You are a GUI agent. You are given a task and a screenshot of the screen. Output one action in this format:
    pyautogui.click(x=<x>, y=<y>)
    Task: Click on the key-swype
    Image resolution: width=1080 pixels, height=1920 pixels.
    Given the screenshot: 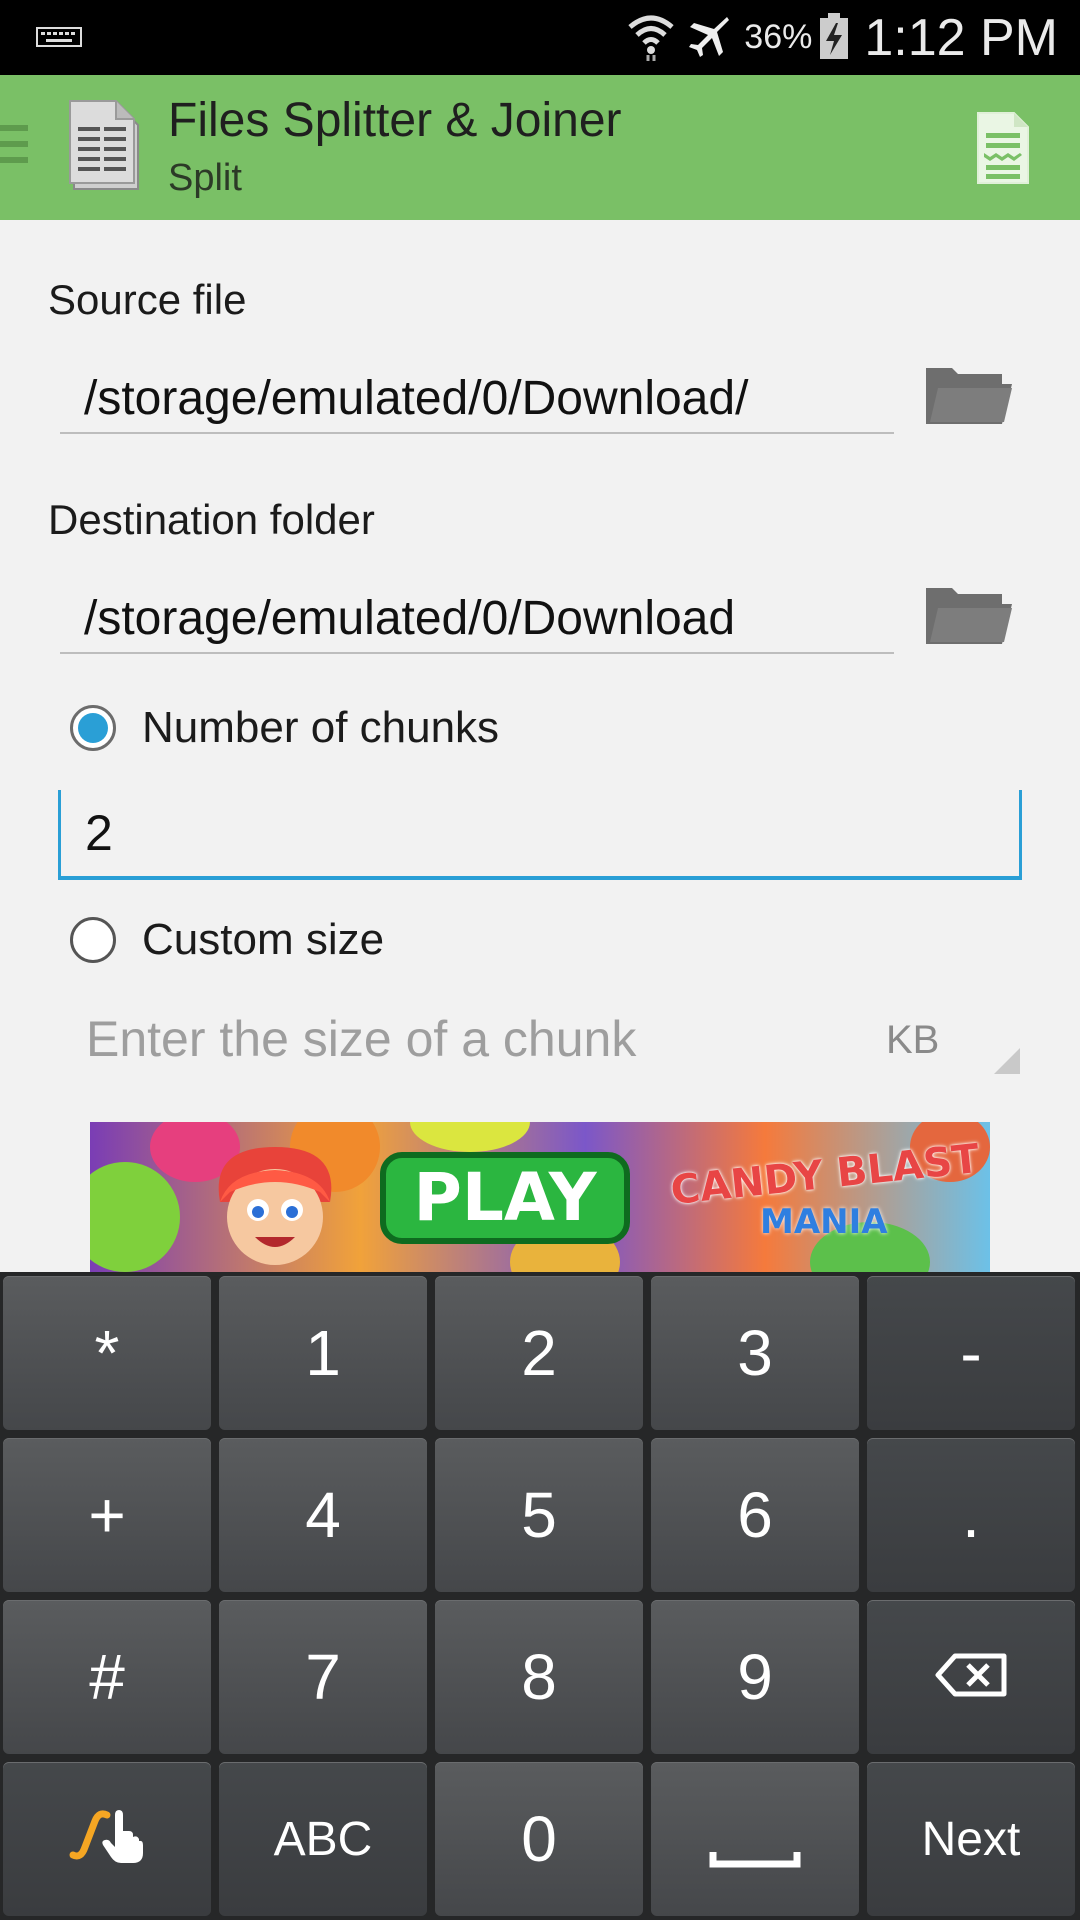 What is the action you would take?
    pyautogui.click(x=107, y=1839)
    